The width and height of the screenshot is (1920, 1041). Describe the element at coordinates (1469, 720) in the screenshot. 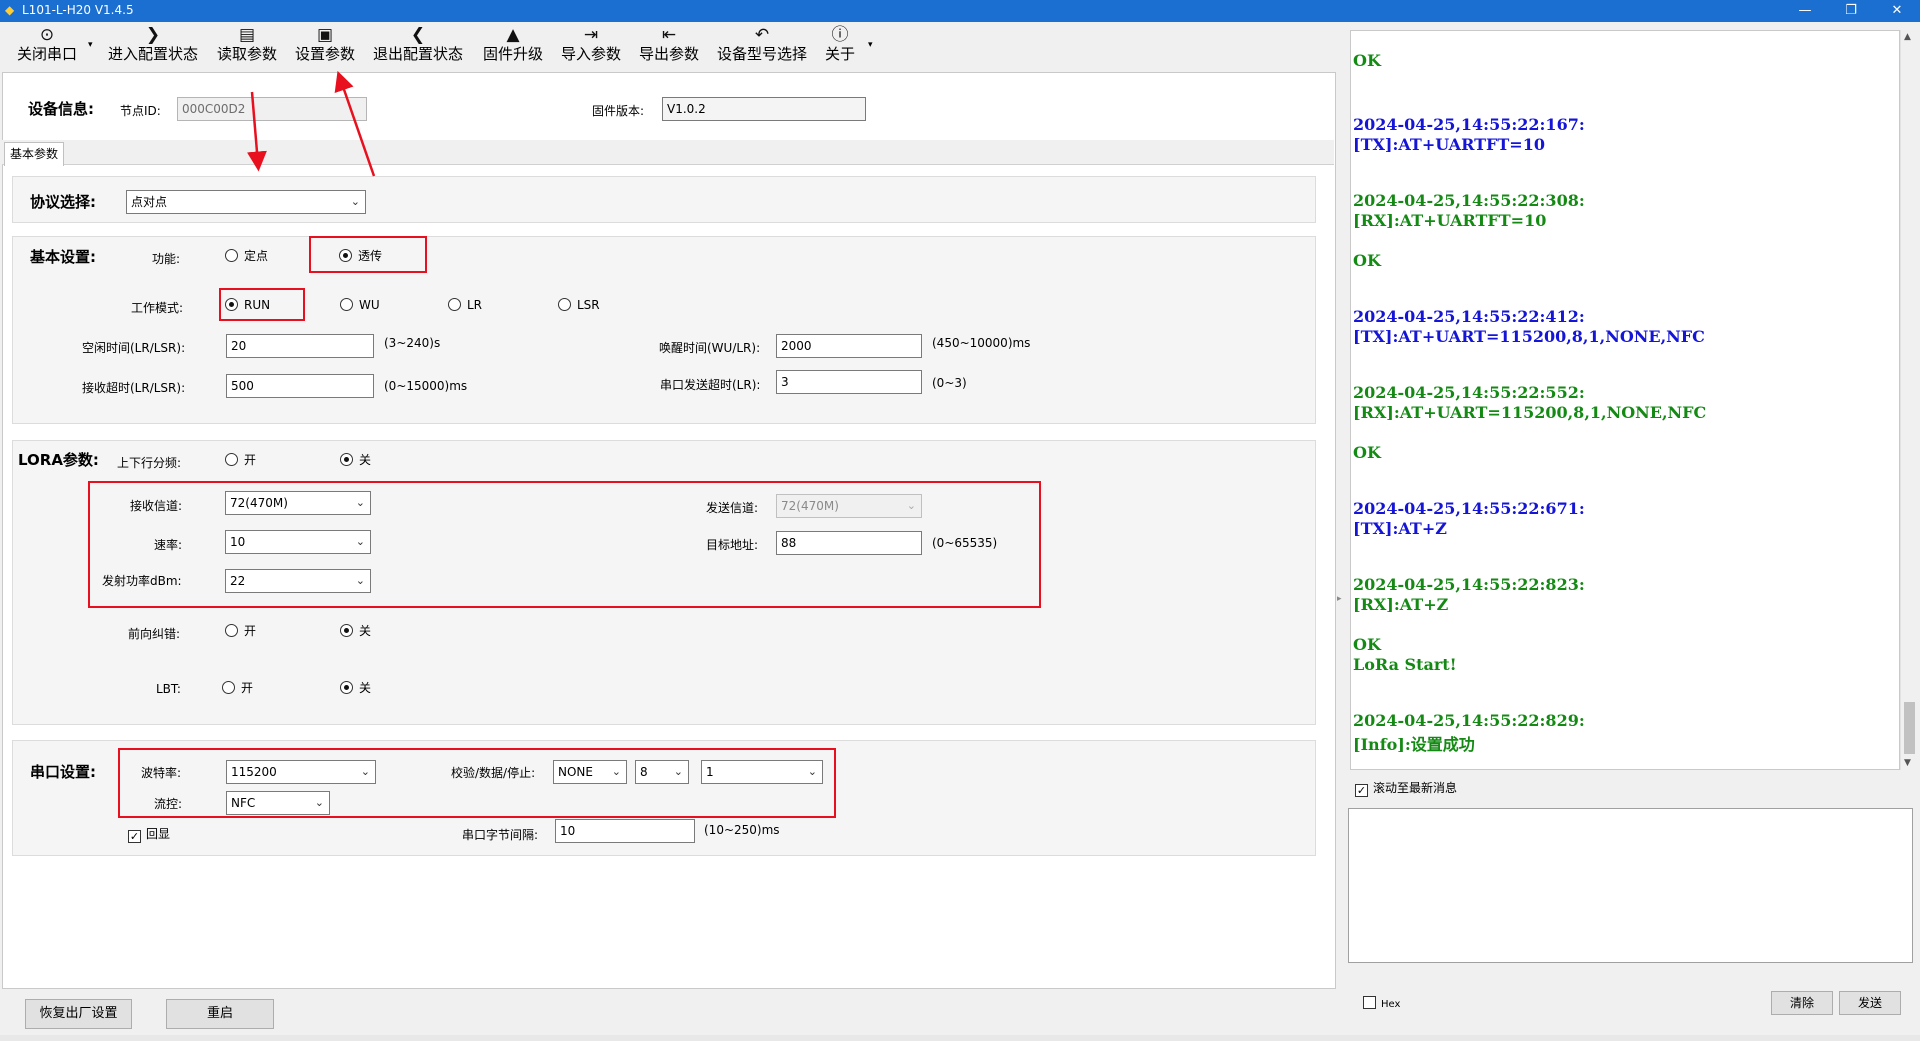

I see `log-line: 2024-04-25,14:55:22:829:` at that location.